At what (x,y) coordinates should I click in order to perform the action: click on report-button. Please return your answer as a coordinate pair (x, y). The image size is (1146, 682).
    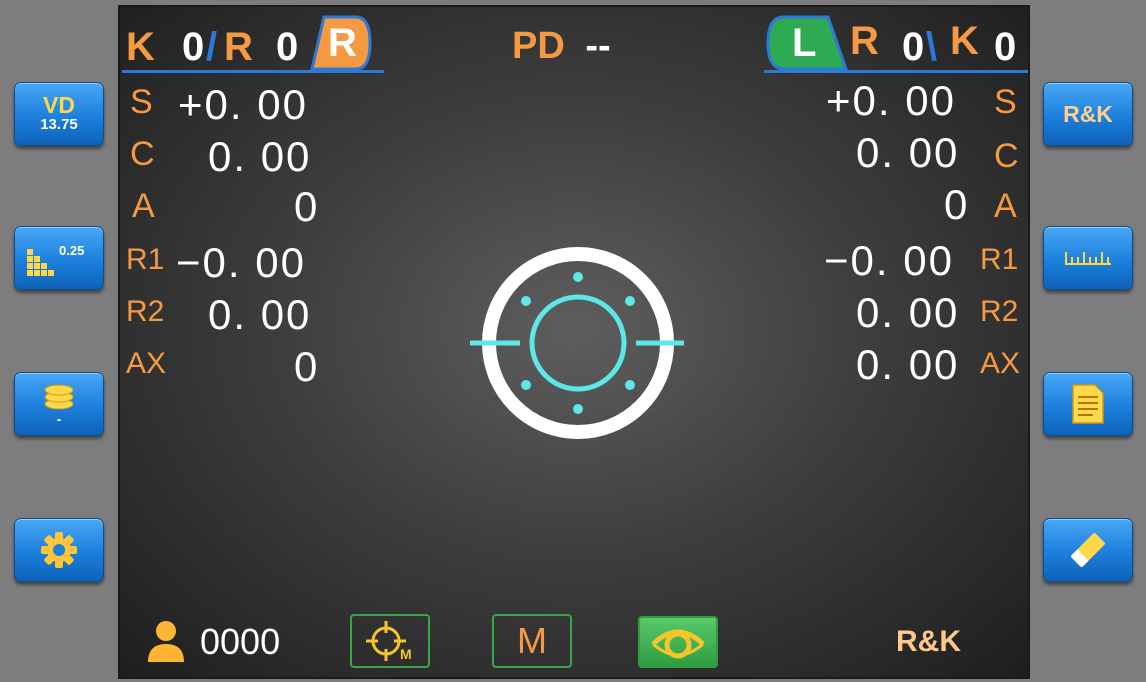
    Looking at the image, I should click on (1088, 404).